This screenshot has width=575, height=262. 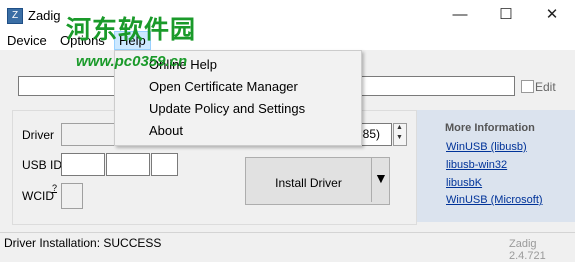 I want to click on app-icon: Z, so click(x=15, y=16).